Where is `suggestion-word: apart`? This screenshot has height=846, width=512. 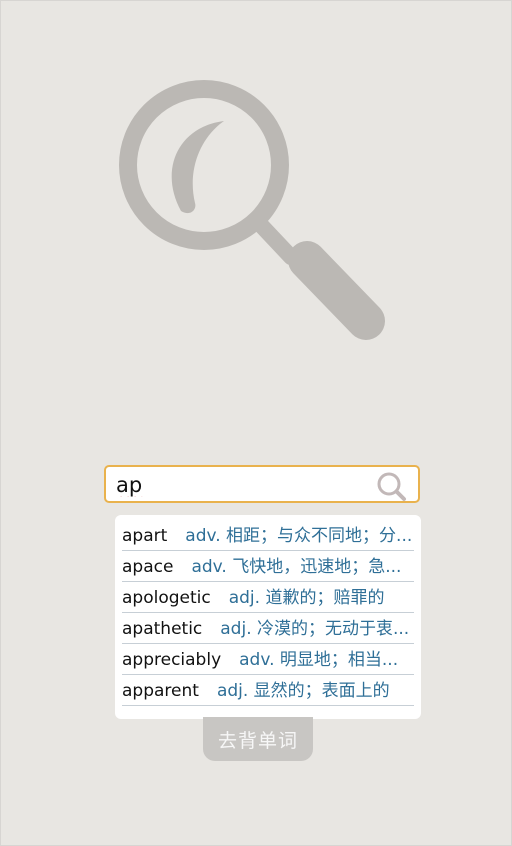
suggestion-word: apart is located at coordinates (145, 535).